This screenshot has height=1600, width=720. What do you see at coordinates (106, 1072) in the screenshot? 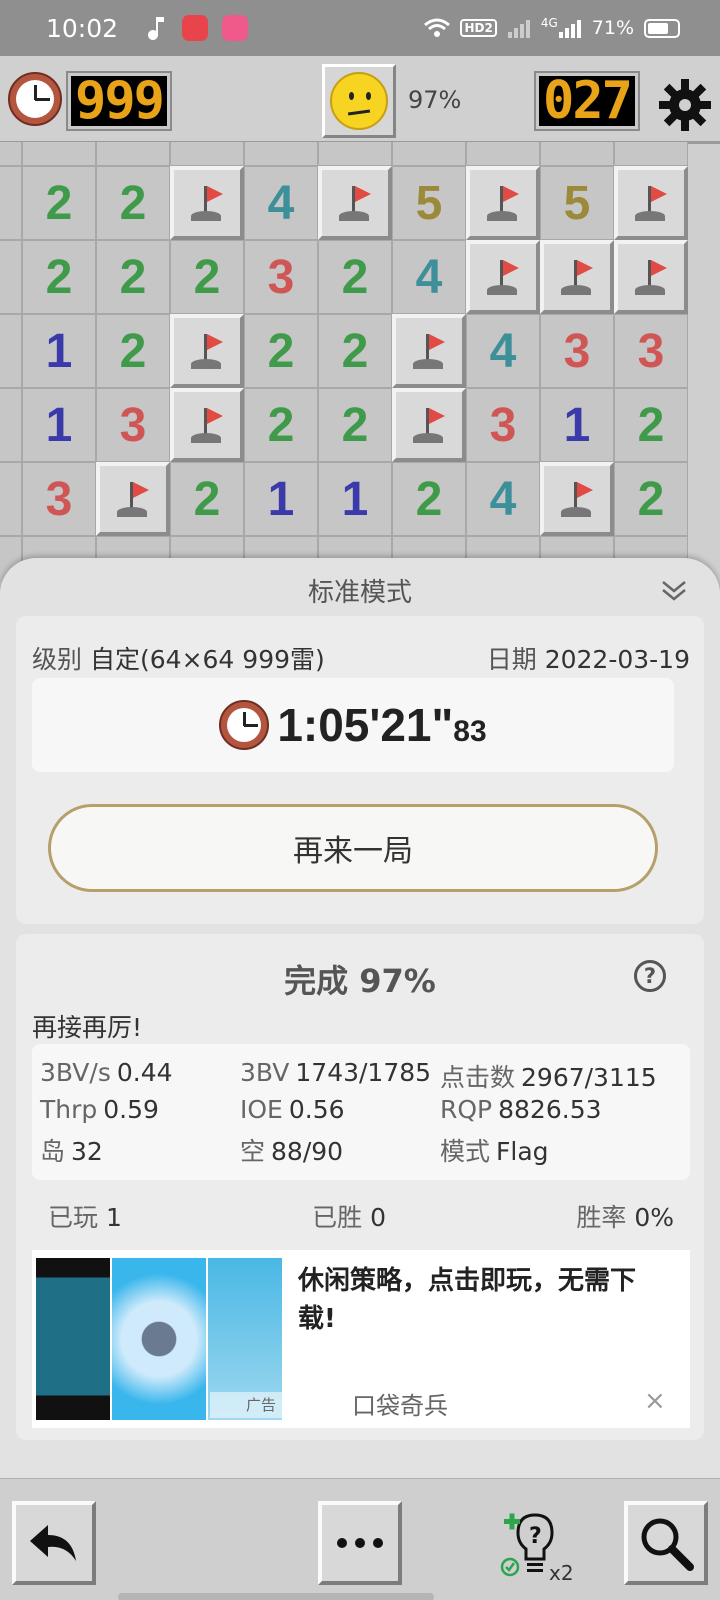
I see `stat-item: 3BV/s 0.44` at bounding box center [106, 1072].